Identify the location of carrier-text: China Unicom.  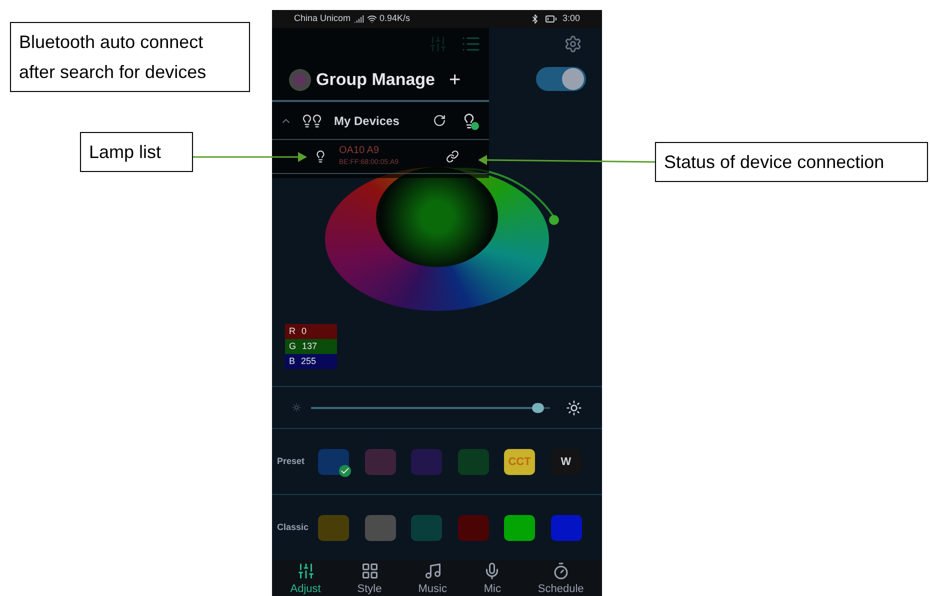
(322, 19).